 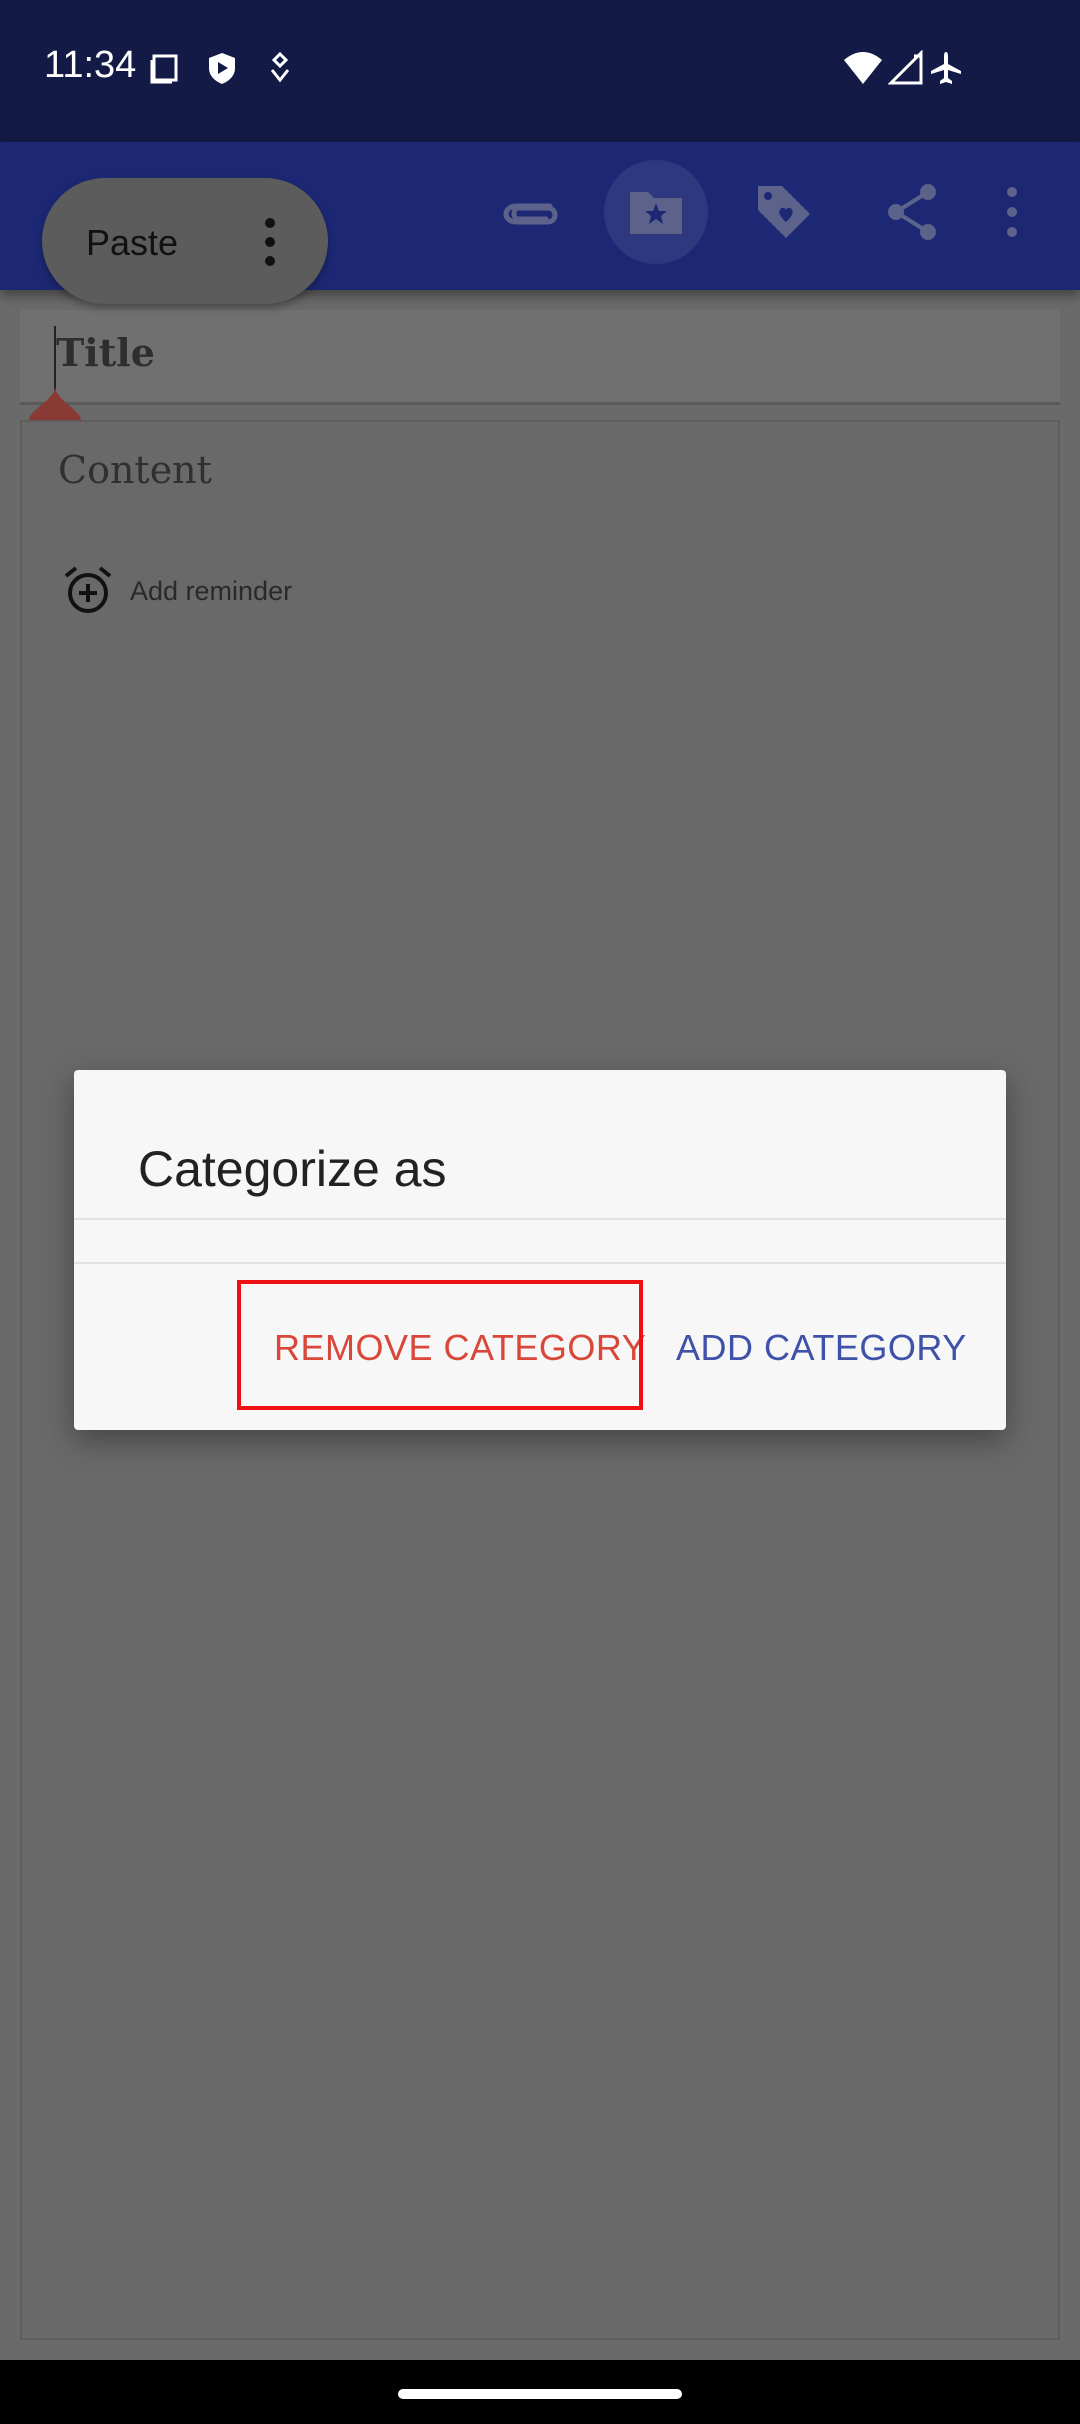 What do you see at coordinates (280, 68) in the screenshot?
I see `location-icon` at bounding box center [280, 68].